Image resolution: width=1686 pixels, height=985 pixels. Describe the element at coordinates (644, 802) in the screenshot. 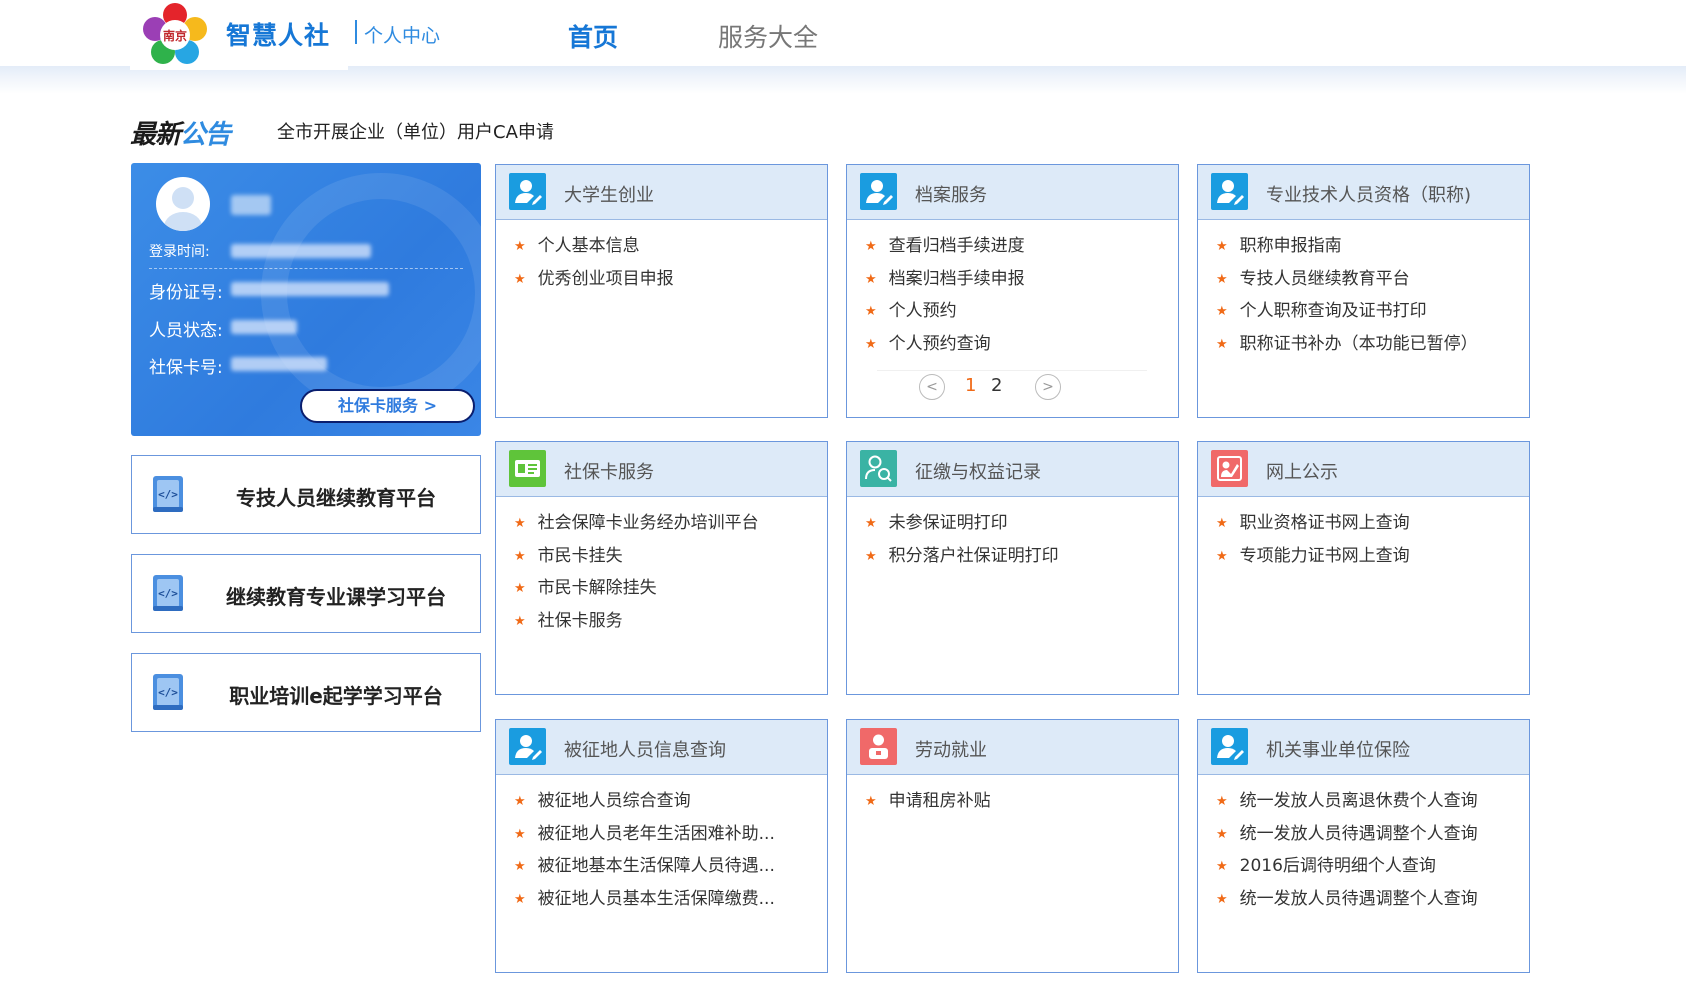

I see `service-link: ★ 被征地人员综合查询` at that location.